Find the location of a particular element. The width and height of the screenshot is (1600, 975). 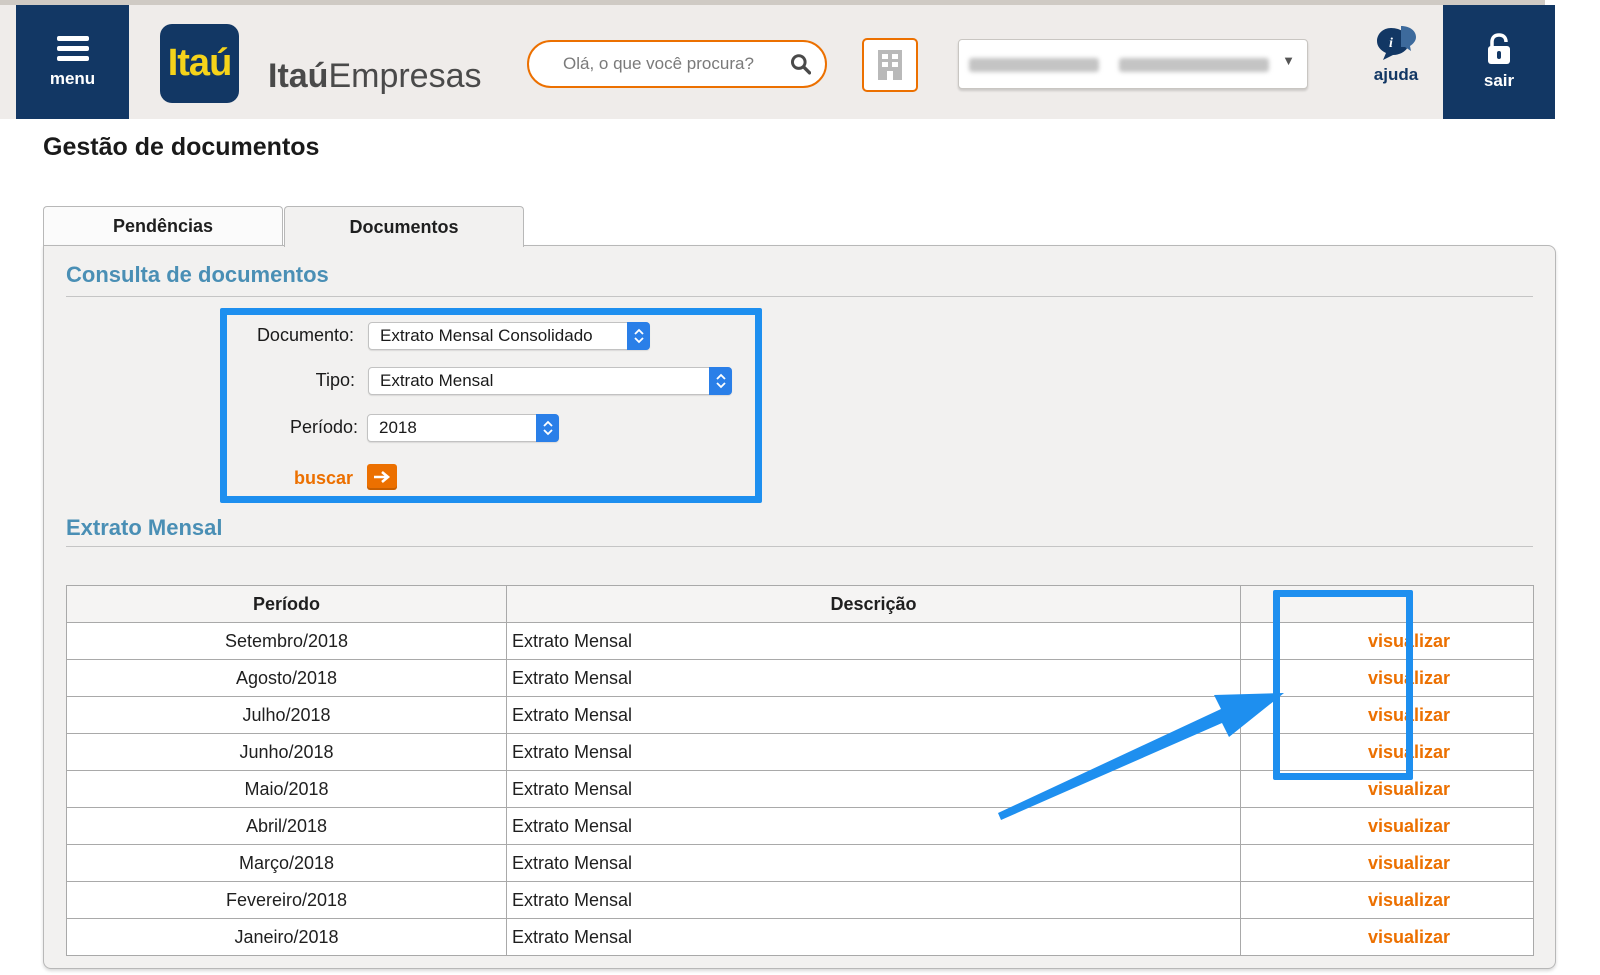

cell-periodo: Março/2018 is located at coordinates (286, 863).